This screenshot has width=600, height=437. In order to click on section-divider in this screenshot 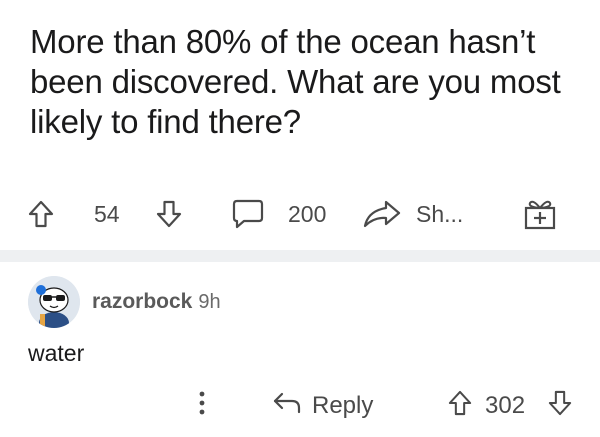, I will do `click(300, 256)`.